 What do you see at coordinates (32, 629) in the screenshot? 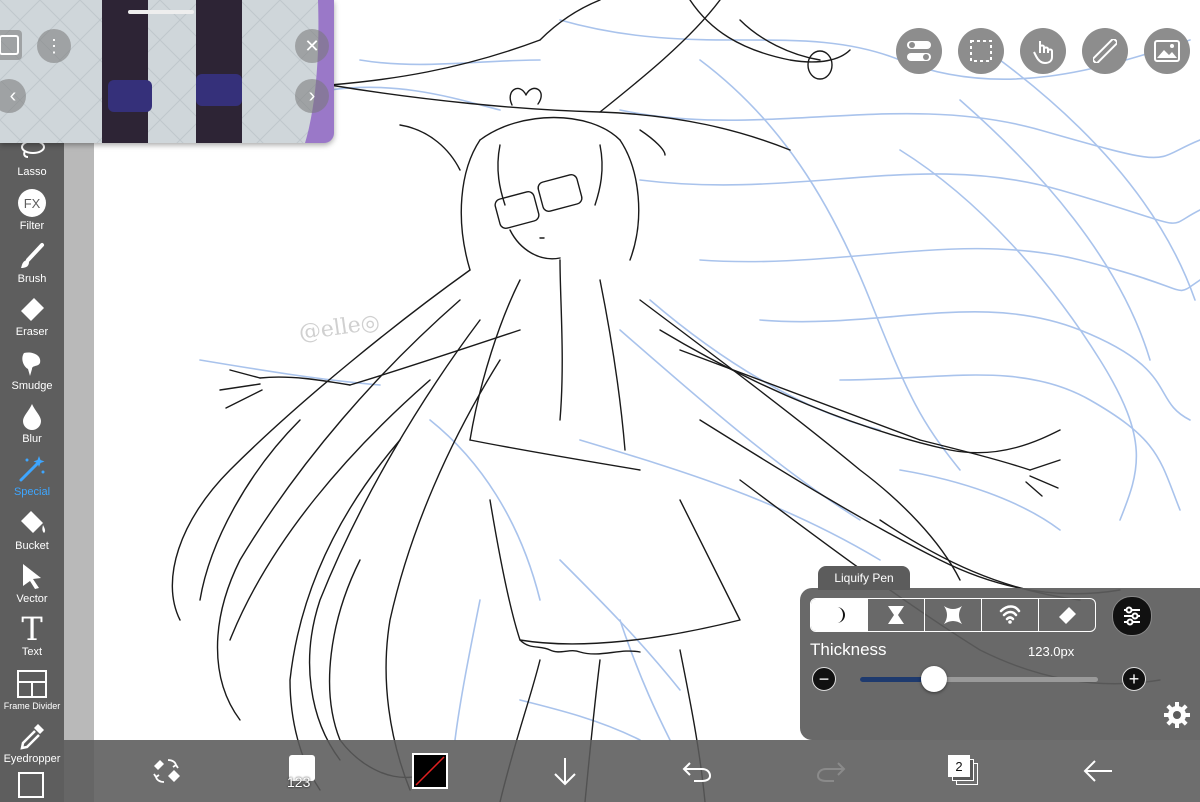
I see `text-icon: T` at bounding box center [32, 629].